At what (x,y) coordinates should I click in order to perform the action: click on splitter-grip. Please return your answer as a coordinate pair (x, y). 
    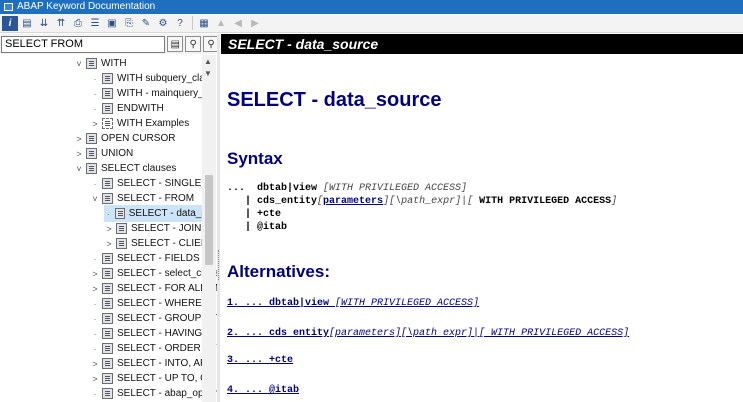
    Looking at the image, I should click on (218, 265).